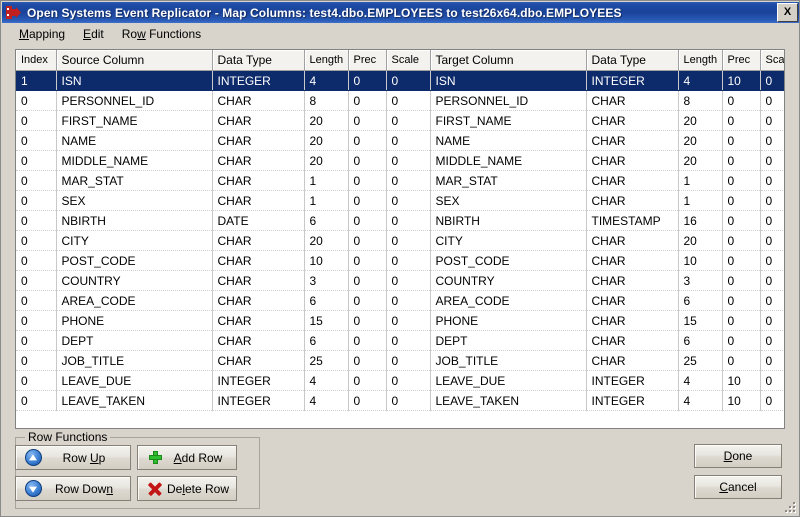 The height and width of the screenshot is (517, 800). Describe the element at coordinates (326, 100) in the screenshot. I see `cell-source-length: 8` at that location.